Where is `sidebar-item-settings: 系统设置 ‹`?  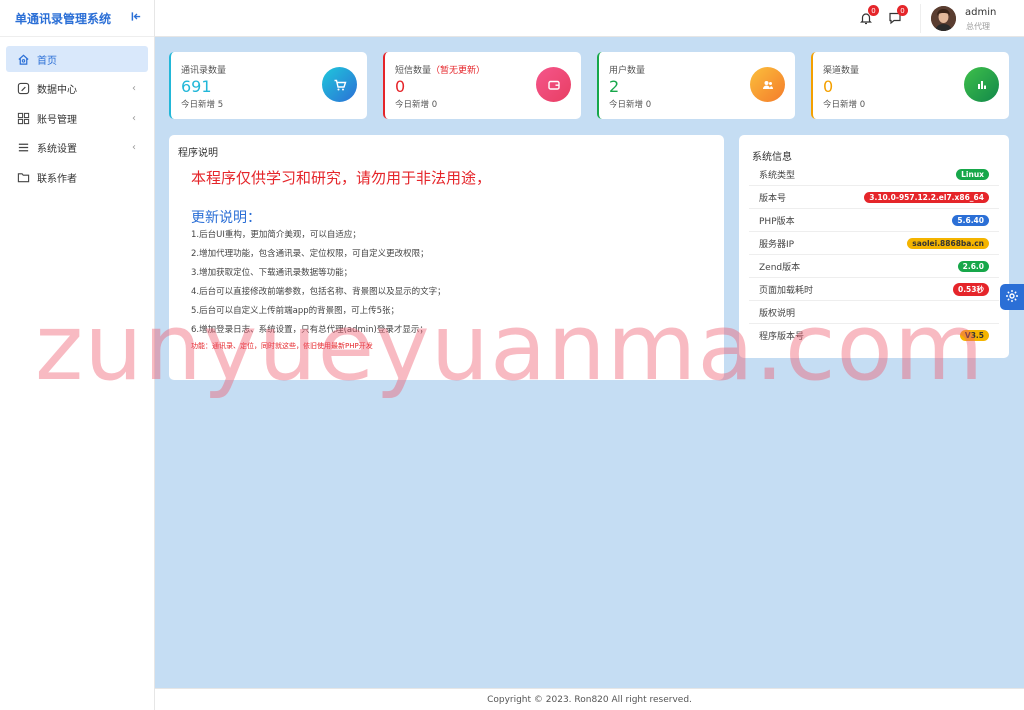 sidebar-item-settings: 系统设置 ‹ is located at coordinates (77, 148).